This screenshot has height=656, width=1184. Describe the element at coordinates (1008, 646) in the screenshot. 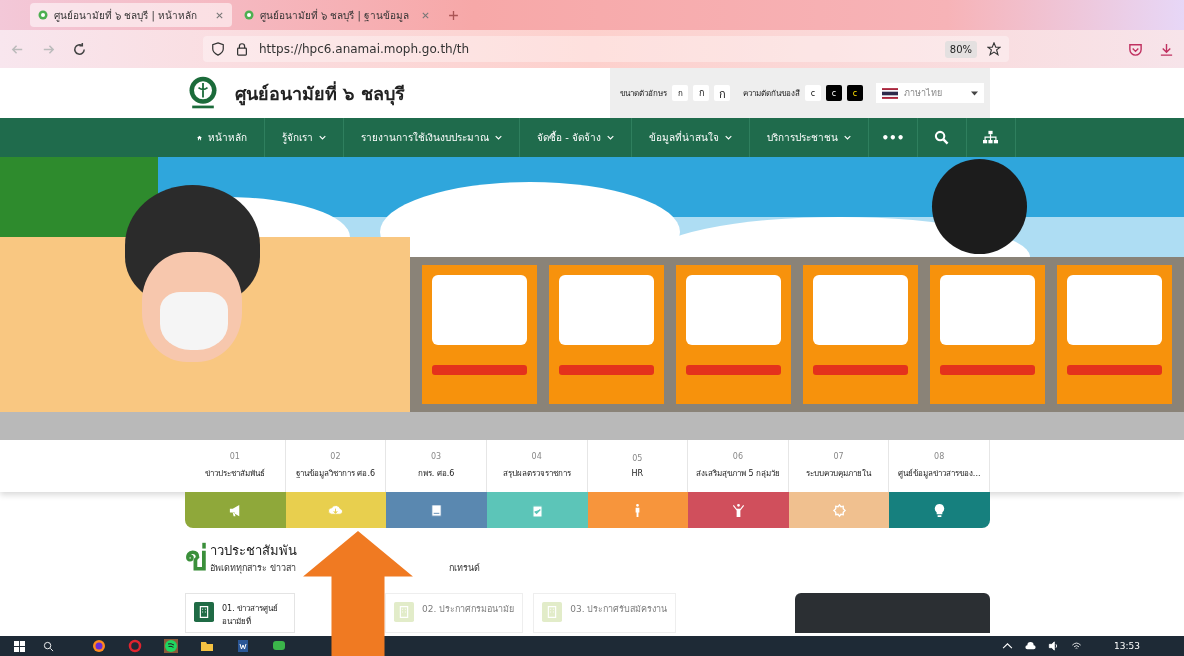

I see `chevron-up-icon` at that location.